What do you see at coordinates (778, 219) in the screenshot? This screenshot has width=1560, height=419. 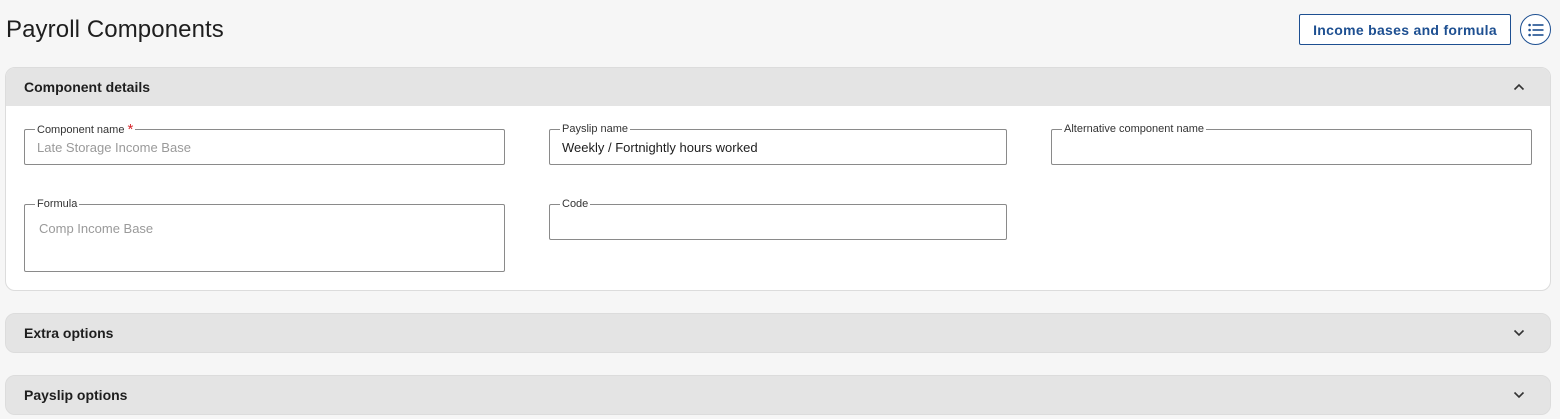 I see `code-field: Code` at bounding box center [778, 219].